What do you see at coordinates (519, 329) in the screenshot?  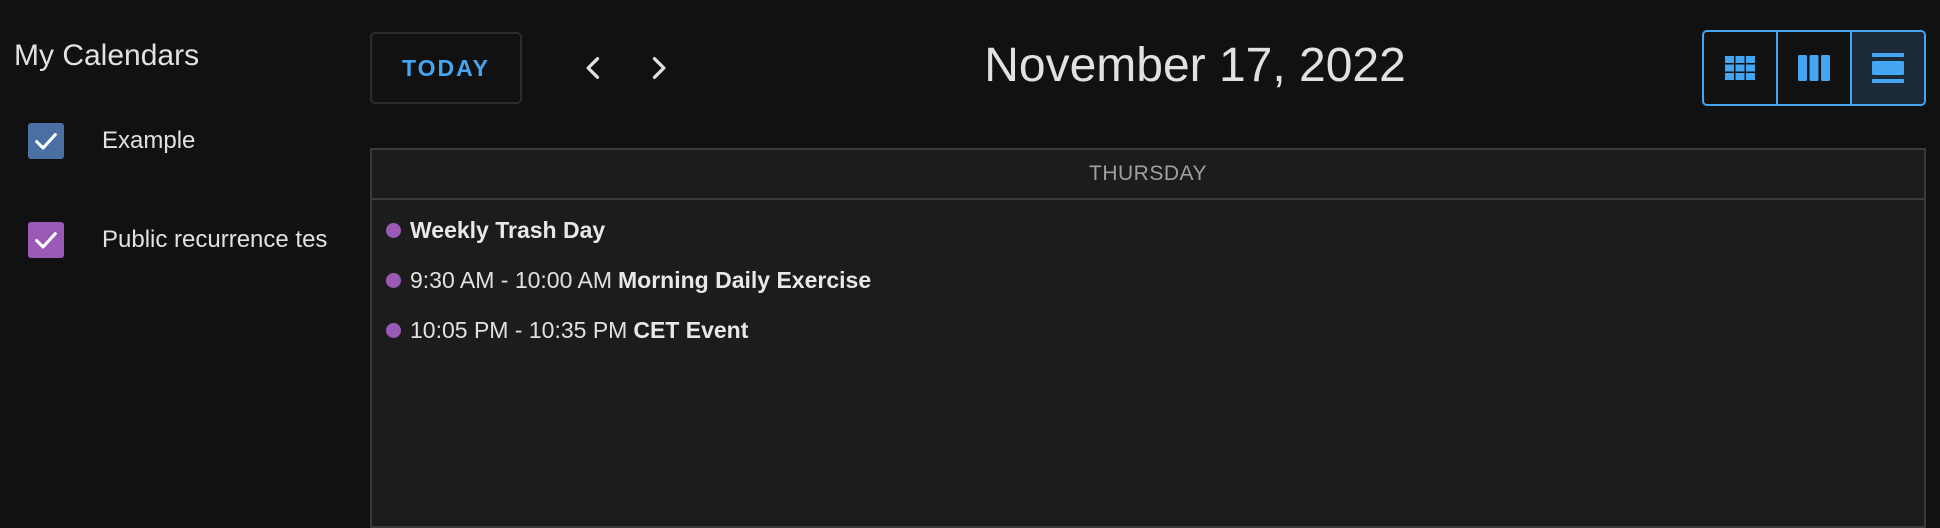 I see `event-time: 10:05 PM - 10:35 PM` at bounding box center [519, 329].